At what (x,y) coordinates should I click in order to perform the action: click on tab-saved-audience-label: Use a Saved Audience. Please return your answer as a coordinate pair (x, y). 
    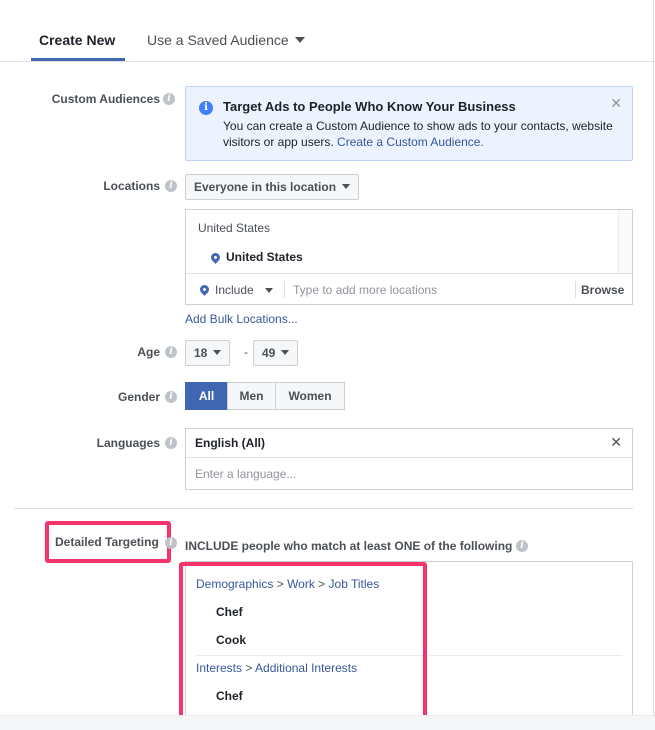
    Looking at the image, I should click on (218, 40).